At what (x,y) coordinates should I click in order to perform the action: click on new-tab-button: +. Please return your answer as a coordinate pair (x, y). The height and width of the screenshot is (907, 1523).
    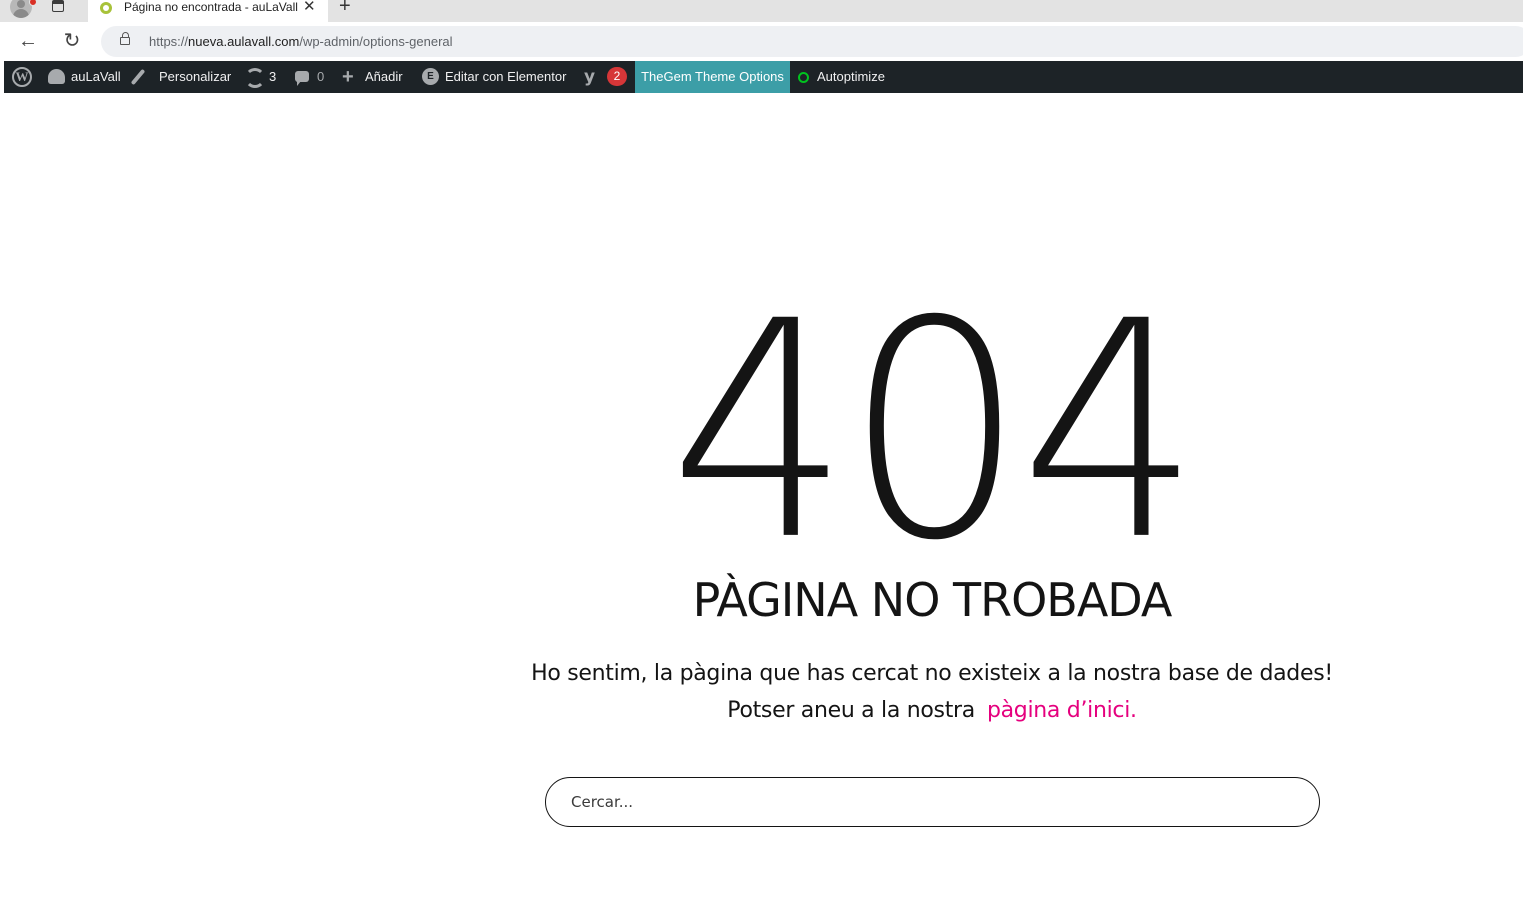
    Looking at the image, I should click on (345, 8).